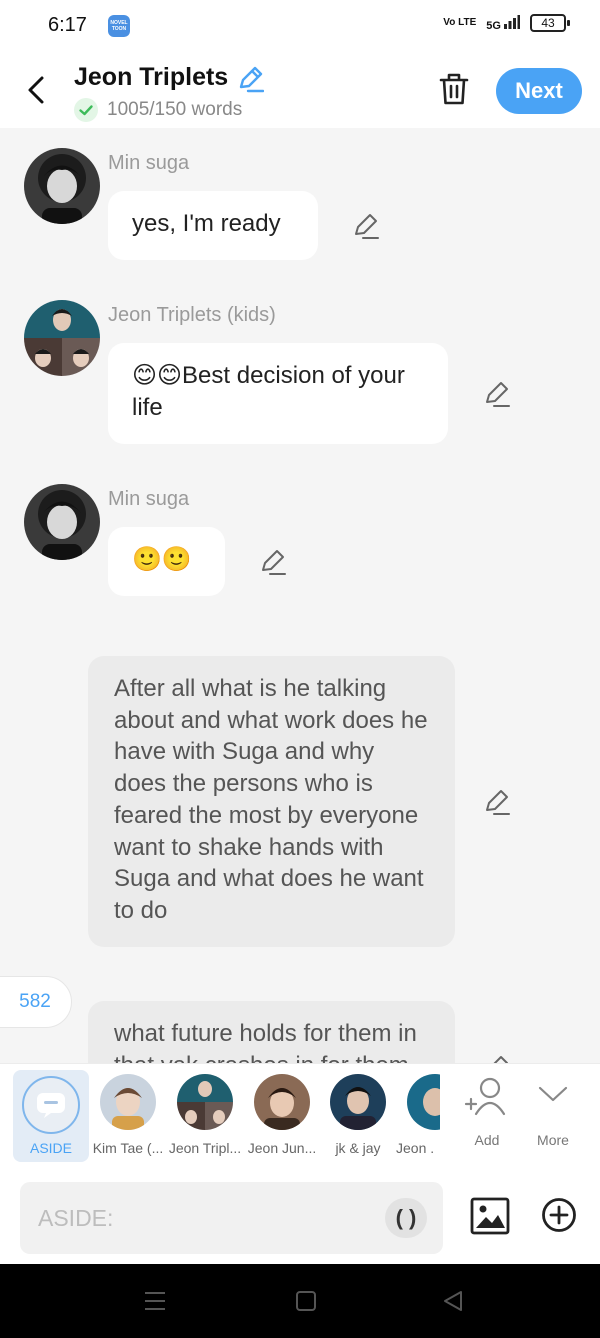 Image resolution: width=600 pixels, height=1338 pixels. What do you see at coordinates (67, 25) in the screenshot?
I see `status-time: 6:17` at bounding box center [67, 25].